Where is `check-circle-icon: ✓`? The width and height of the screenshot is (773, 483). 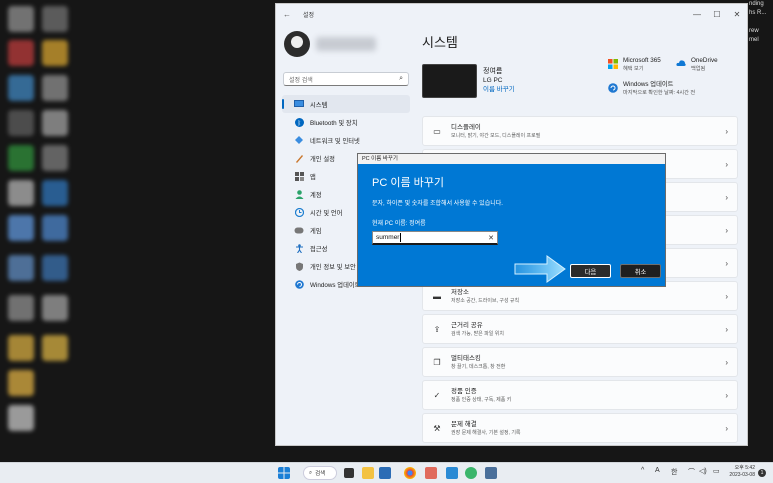
check-circle-icon: ✓ is located at coordinates (437, 395).